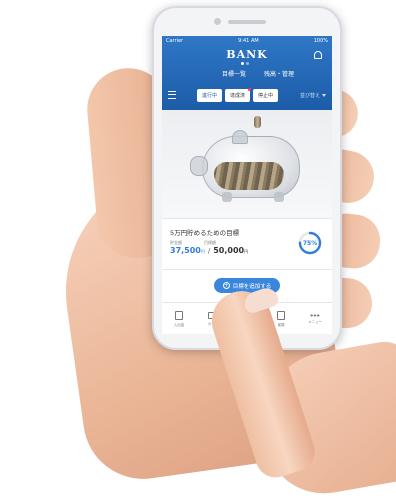  I want to click on header-tabs: 目標一覧 残高・管理, so click(258, 73).